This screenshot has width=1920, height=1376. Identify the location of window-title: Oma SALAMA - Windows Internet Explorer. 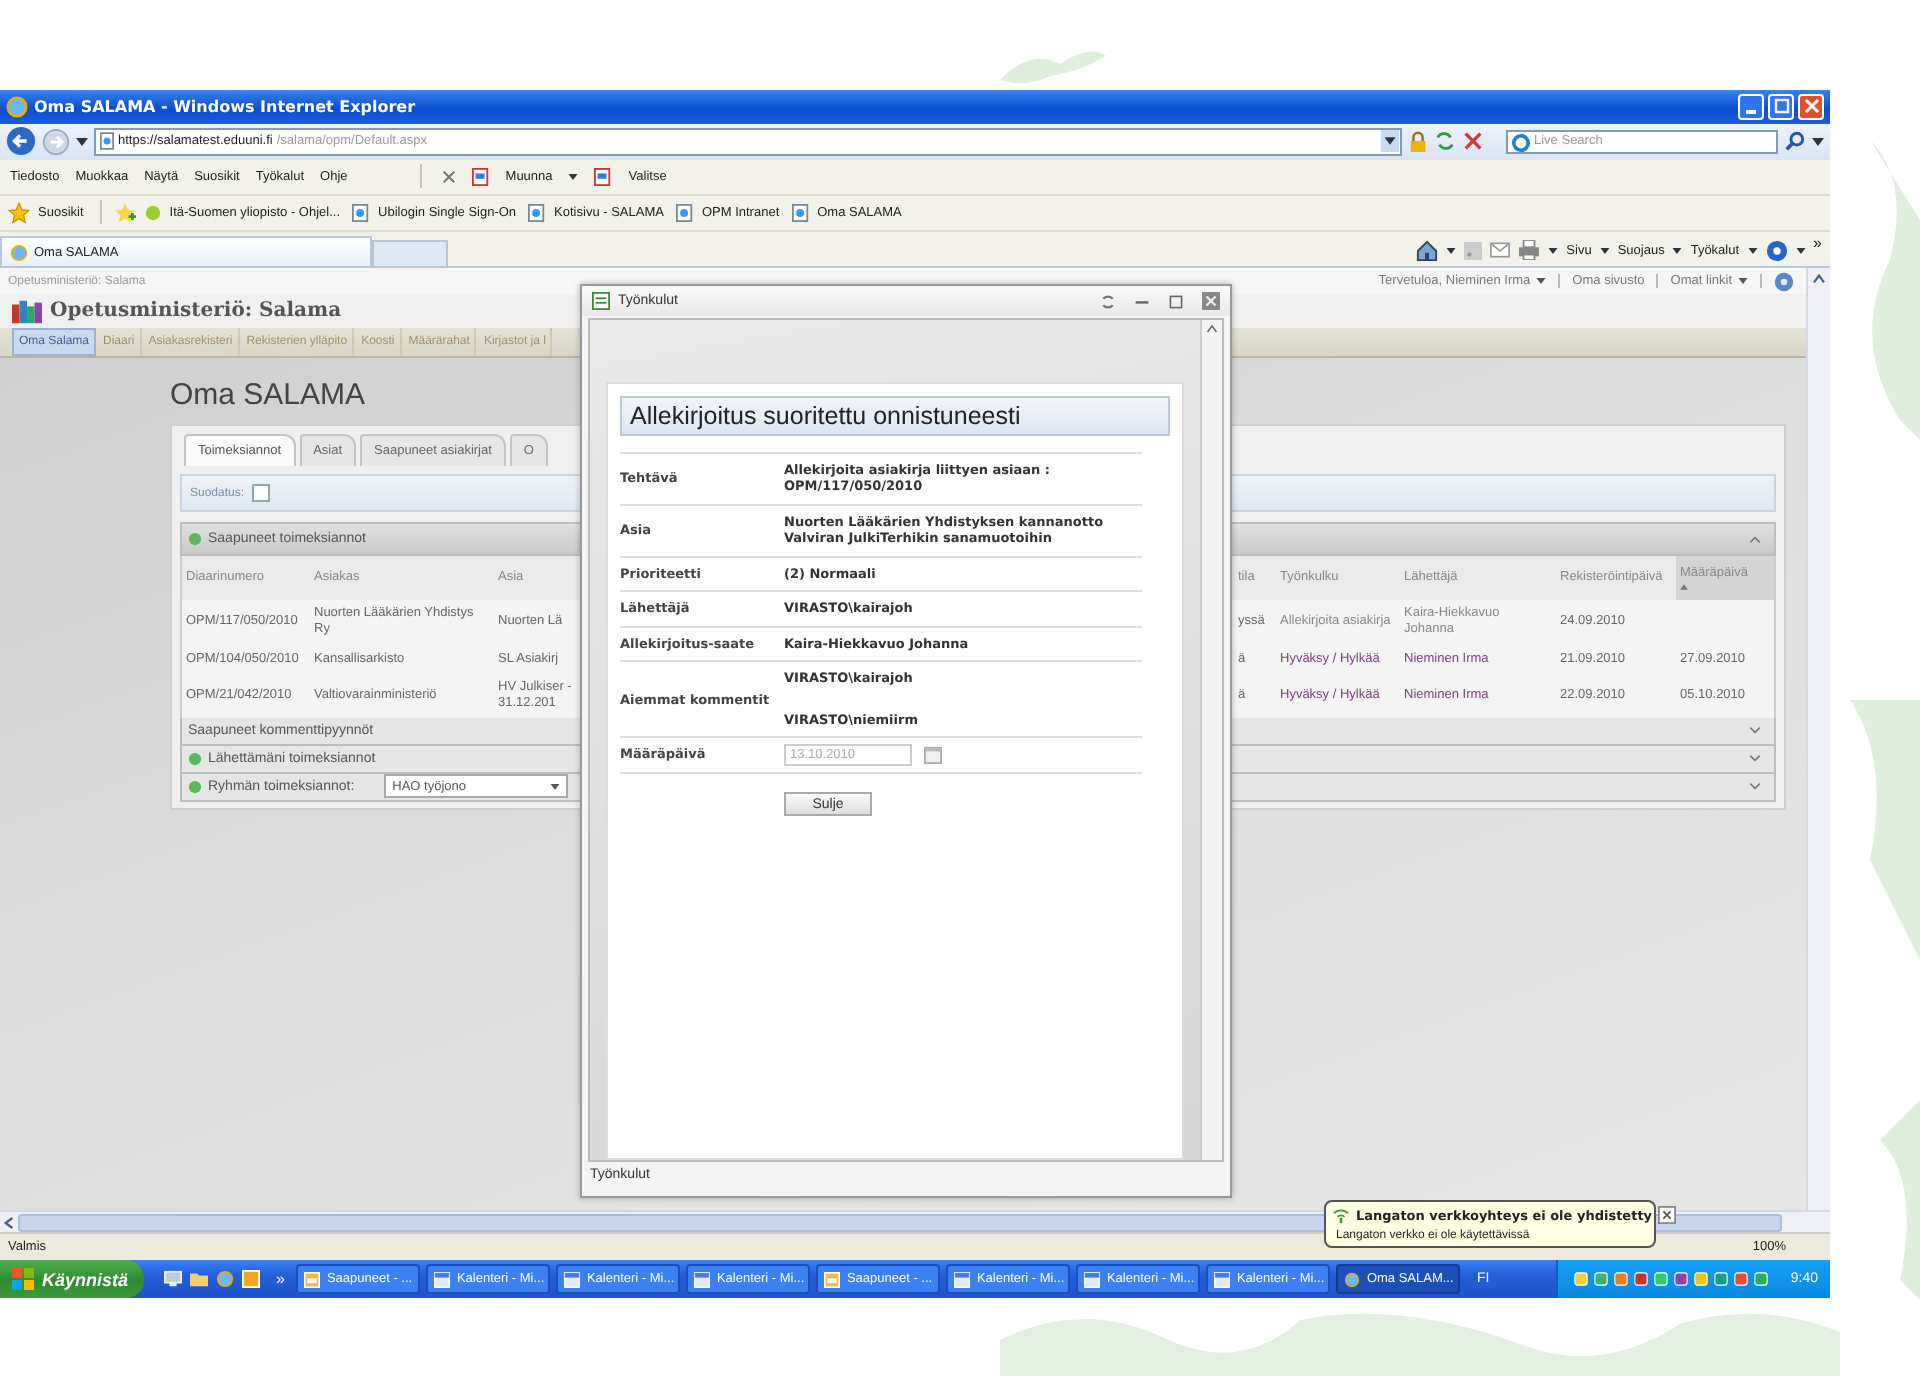
(225, 106).